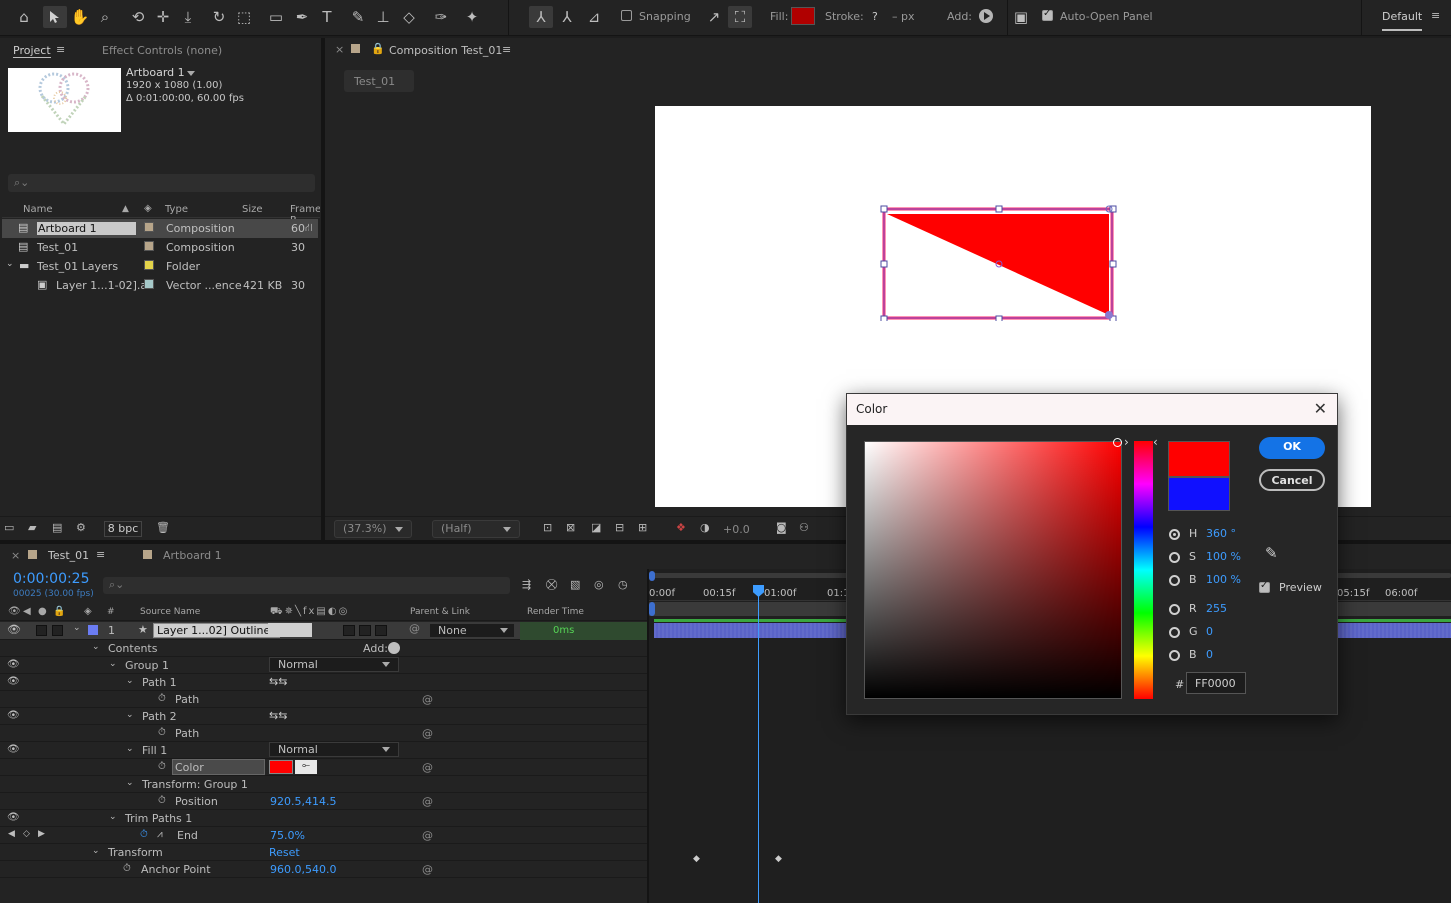 This screenshot has height=903, width=1451. Describe the element at coordinates (302, 17) in the screenshot. I see `pen-tool-icon: ✒` at that location.